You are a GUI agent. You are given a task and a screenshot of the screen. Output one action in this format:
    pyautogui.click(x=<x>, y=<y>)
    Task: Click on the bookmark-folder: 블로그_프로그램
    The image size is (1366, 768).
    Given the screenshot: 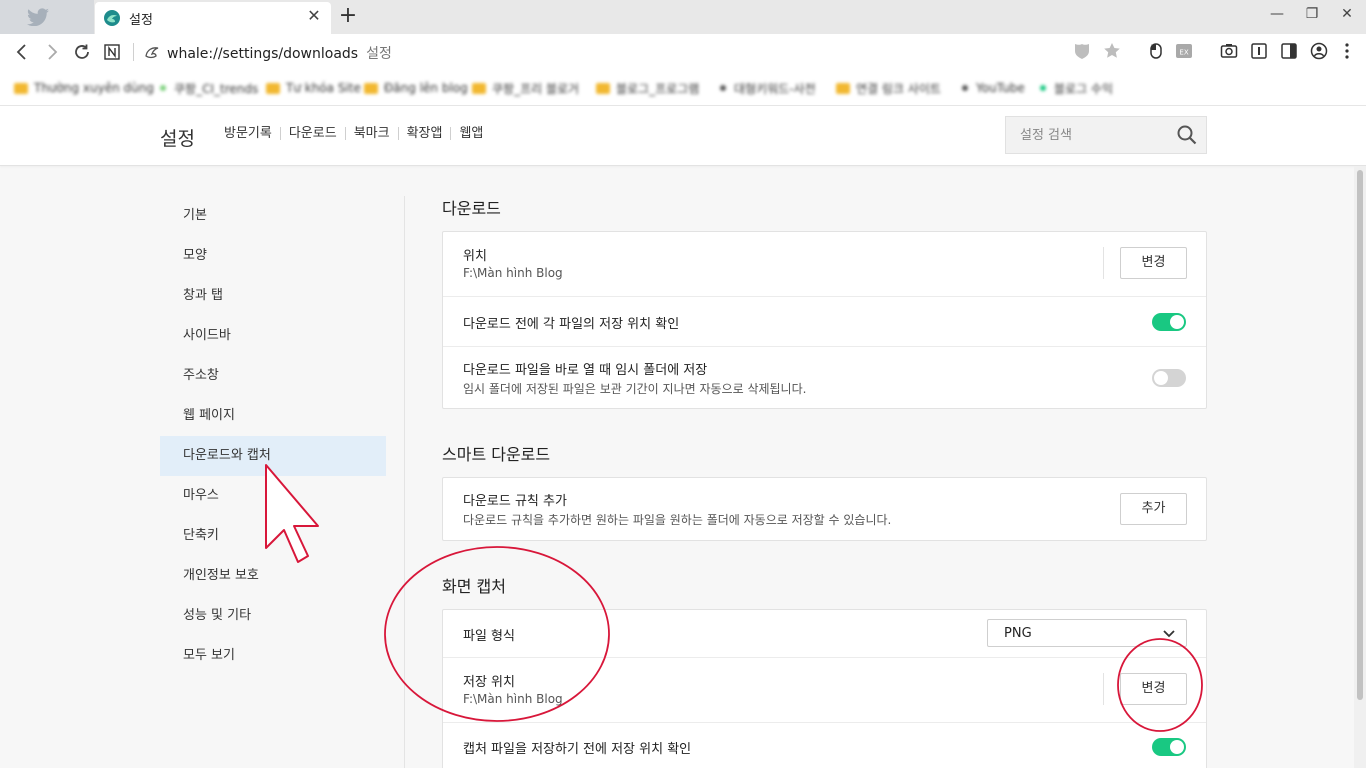 What is the action you would take?
    pyautogui.click(x=647, y=88)
    